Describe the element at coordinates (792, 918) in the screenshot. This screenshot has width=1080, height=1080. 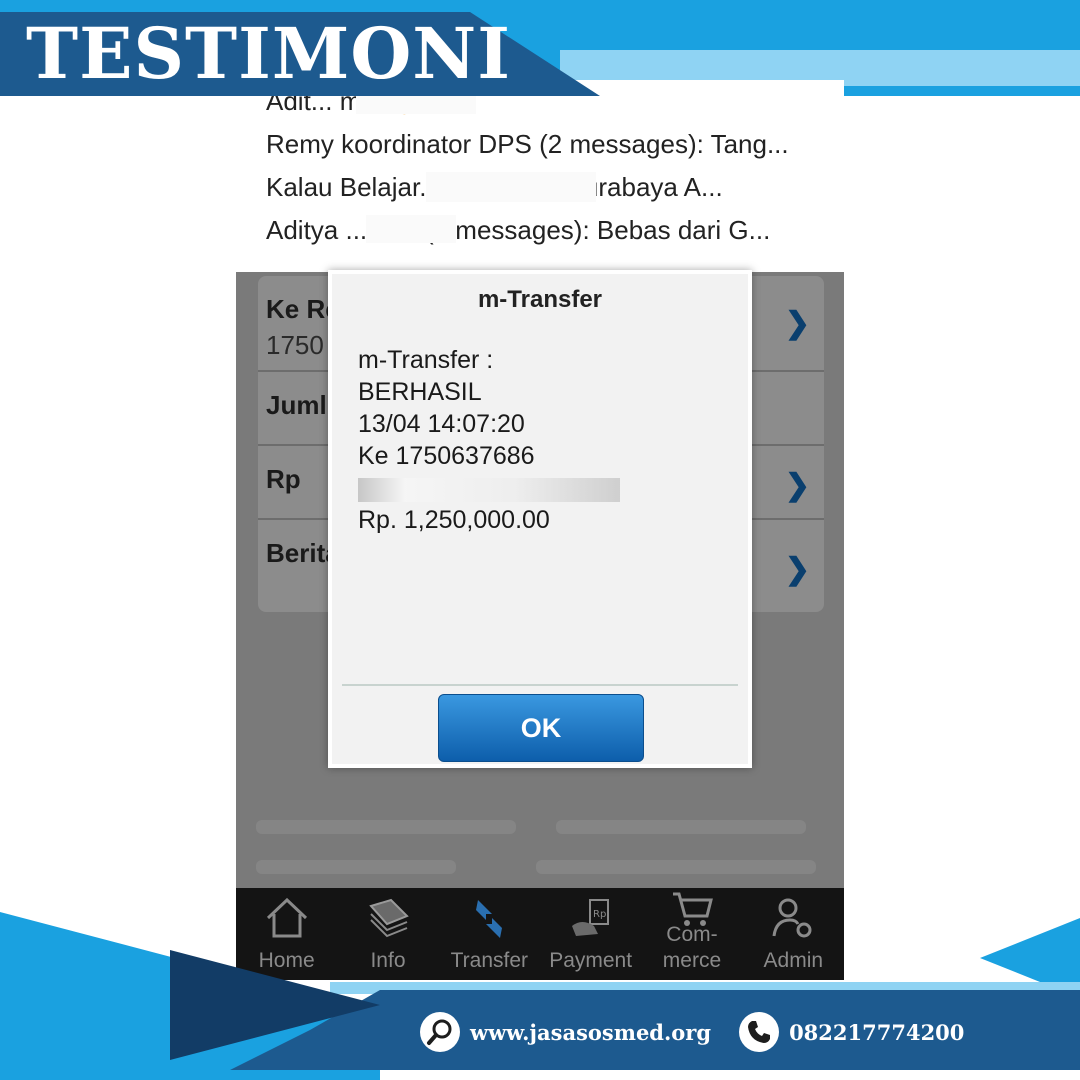
I see `admin-gear-icon` at that location.